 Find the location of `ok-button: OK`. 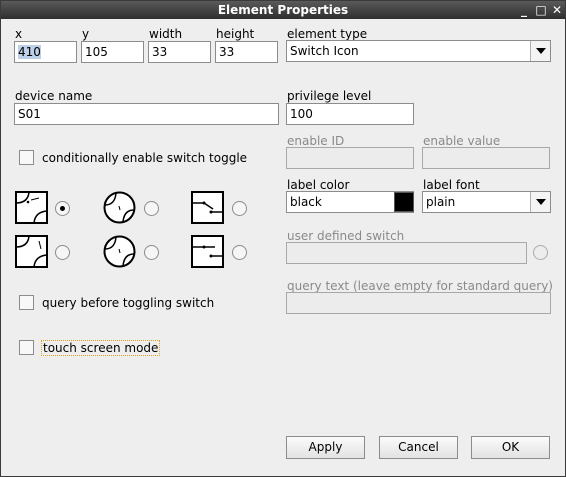

ok-button: OK is located at coordinates (510, 447).